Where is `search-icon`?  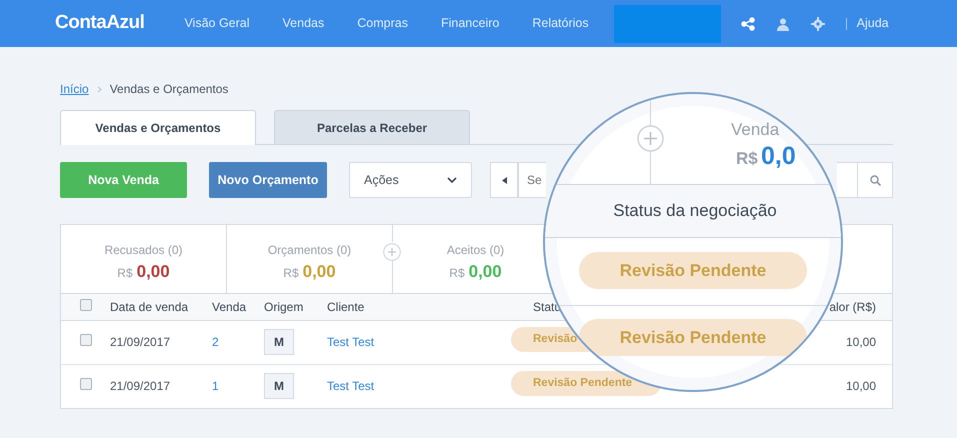
search-icon is located at coordinates (875, 180).